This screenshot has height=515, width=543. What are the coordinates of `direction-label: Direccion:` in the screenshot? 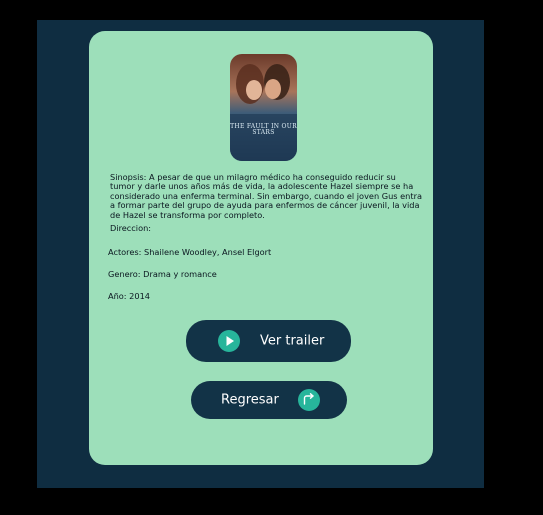 It's located at (131, 228).